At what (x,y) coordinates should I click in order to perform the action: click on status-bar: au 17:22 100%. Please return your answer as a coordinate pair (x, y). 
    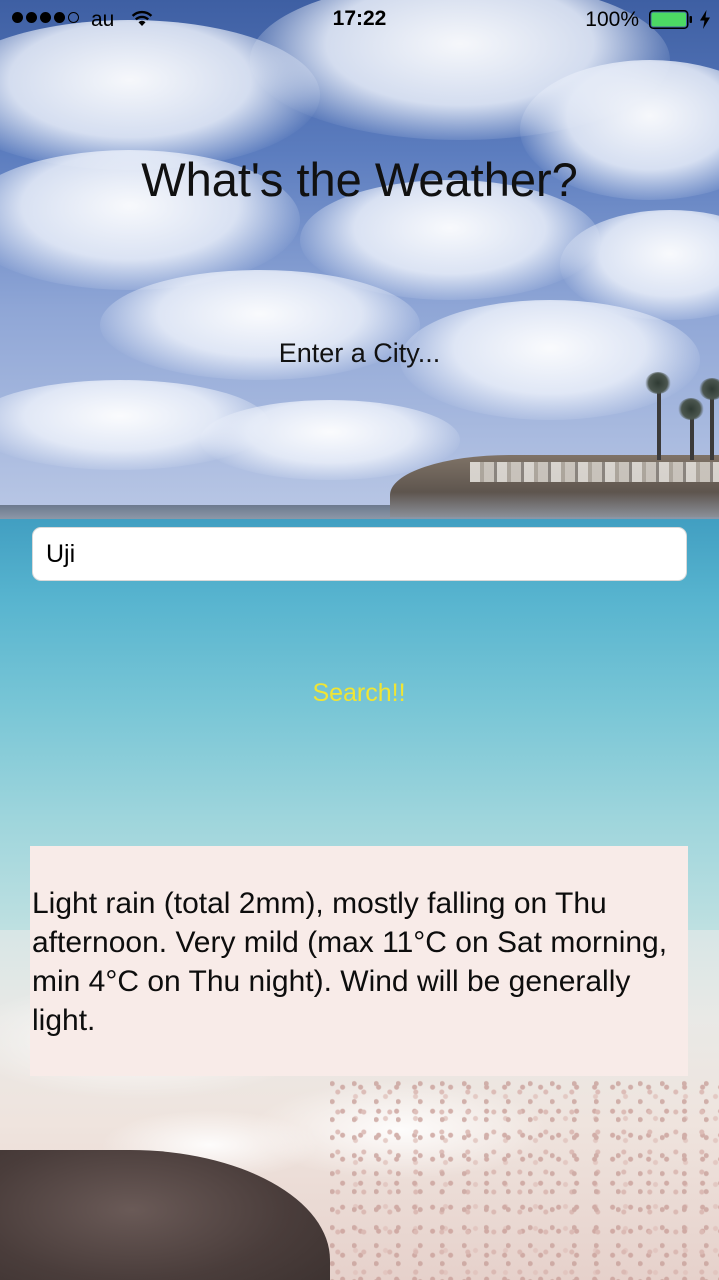
    Looking at the image, I should click on (359, 20).